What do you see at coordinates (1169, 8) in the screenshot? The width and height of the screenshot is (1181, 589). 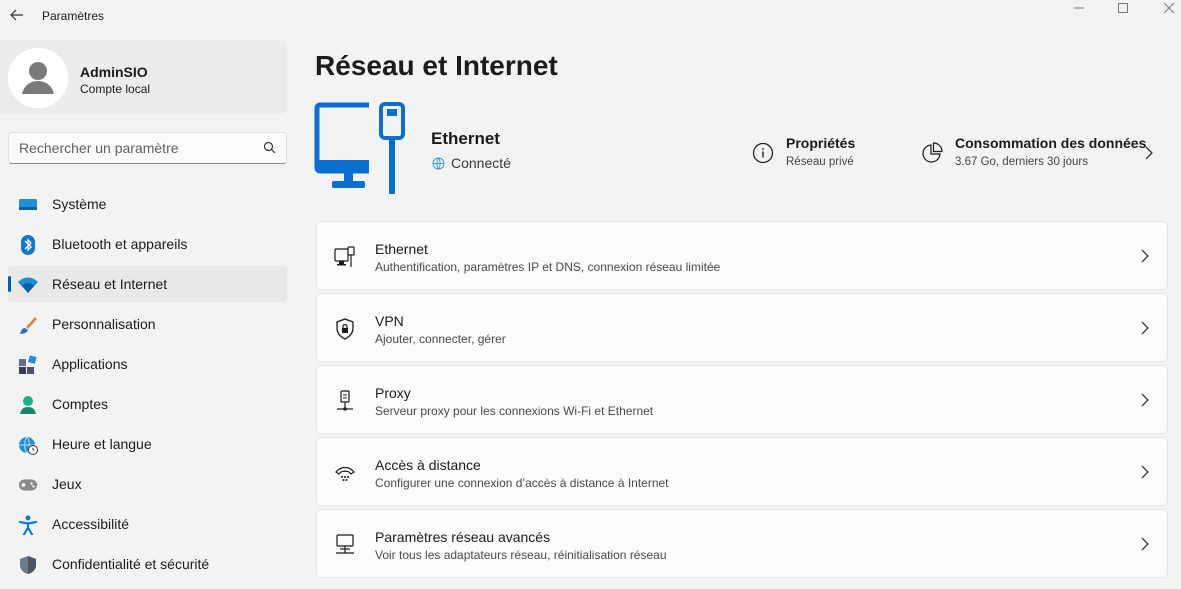 I see `close-icon` at bounding box center [1169, 8].